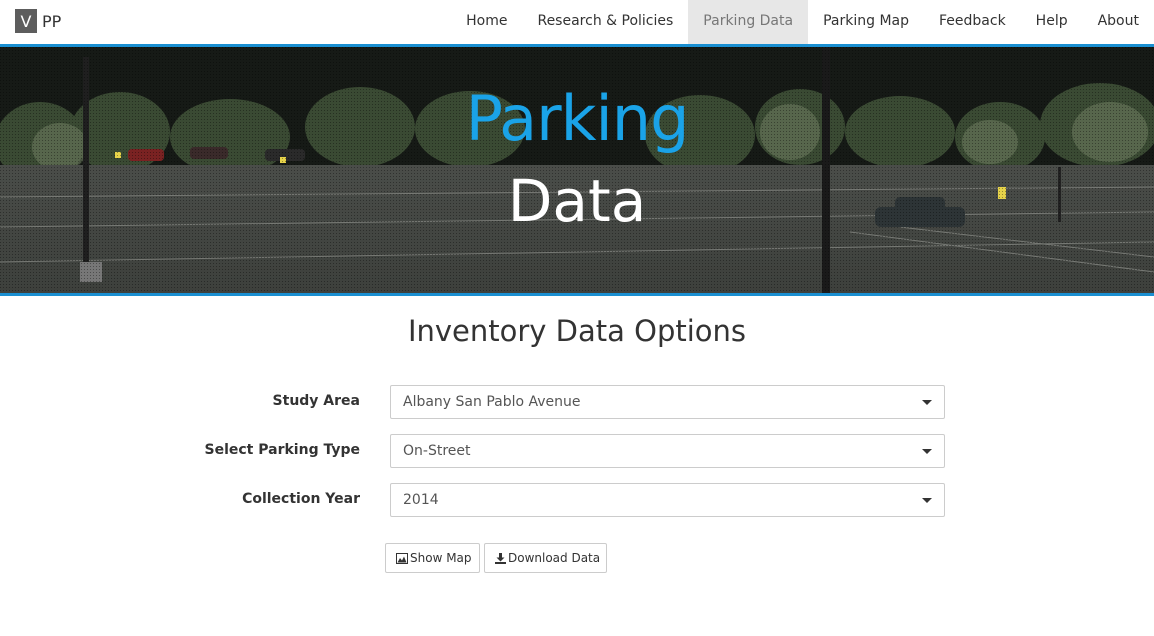  Describe the element at coordinates (52, 21) in the screenshot. I see `brand-name: PP` at that location.